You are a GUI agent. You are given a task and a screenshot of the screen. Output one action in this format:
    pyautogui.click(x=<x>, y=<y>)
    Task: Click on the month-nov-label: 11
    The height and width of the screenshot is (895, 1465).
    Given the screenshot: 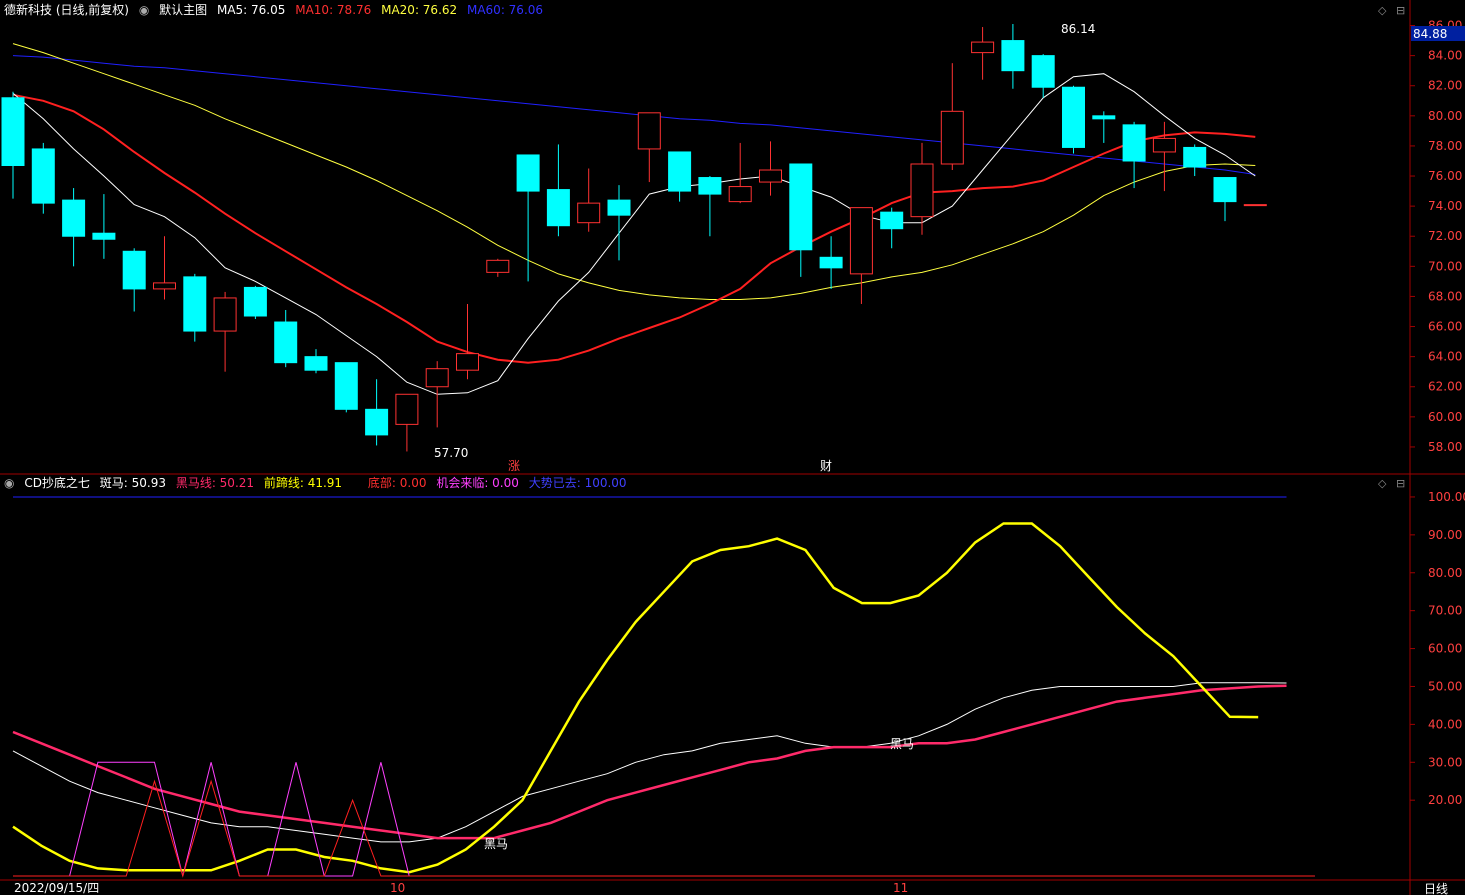 What is the action you would take?
    pyautogui.click(x=900, y=888)
    